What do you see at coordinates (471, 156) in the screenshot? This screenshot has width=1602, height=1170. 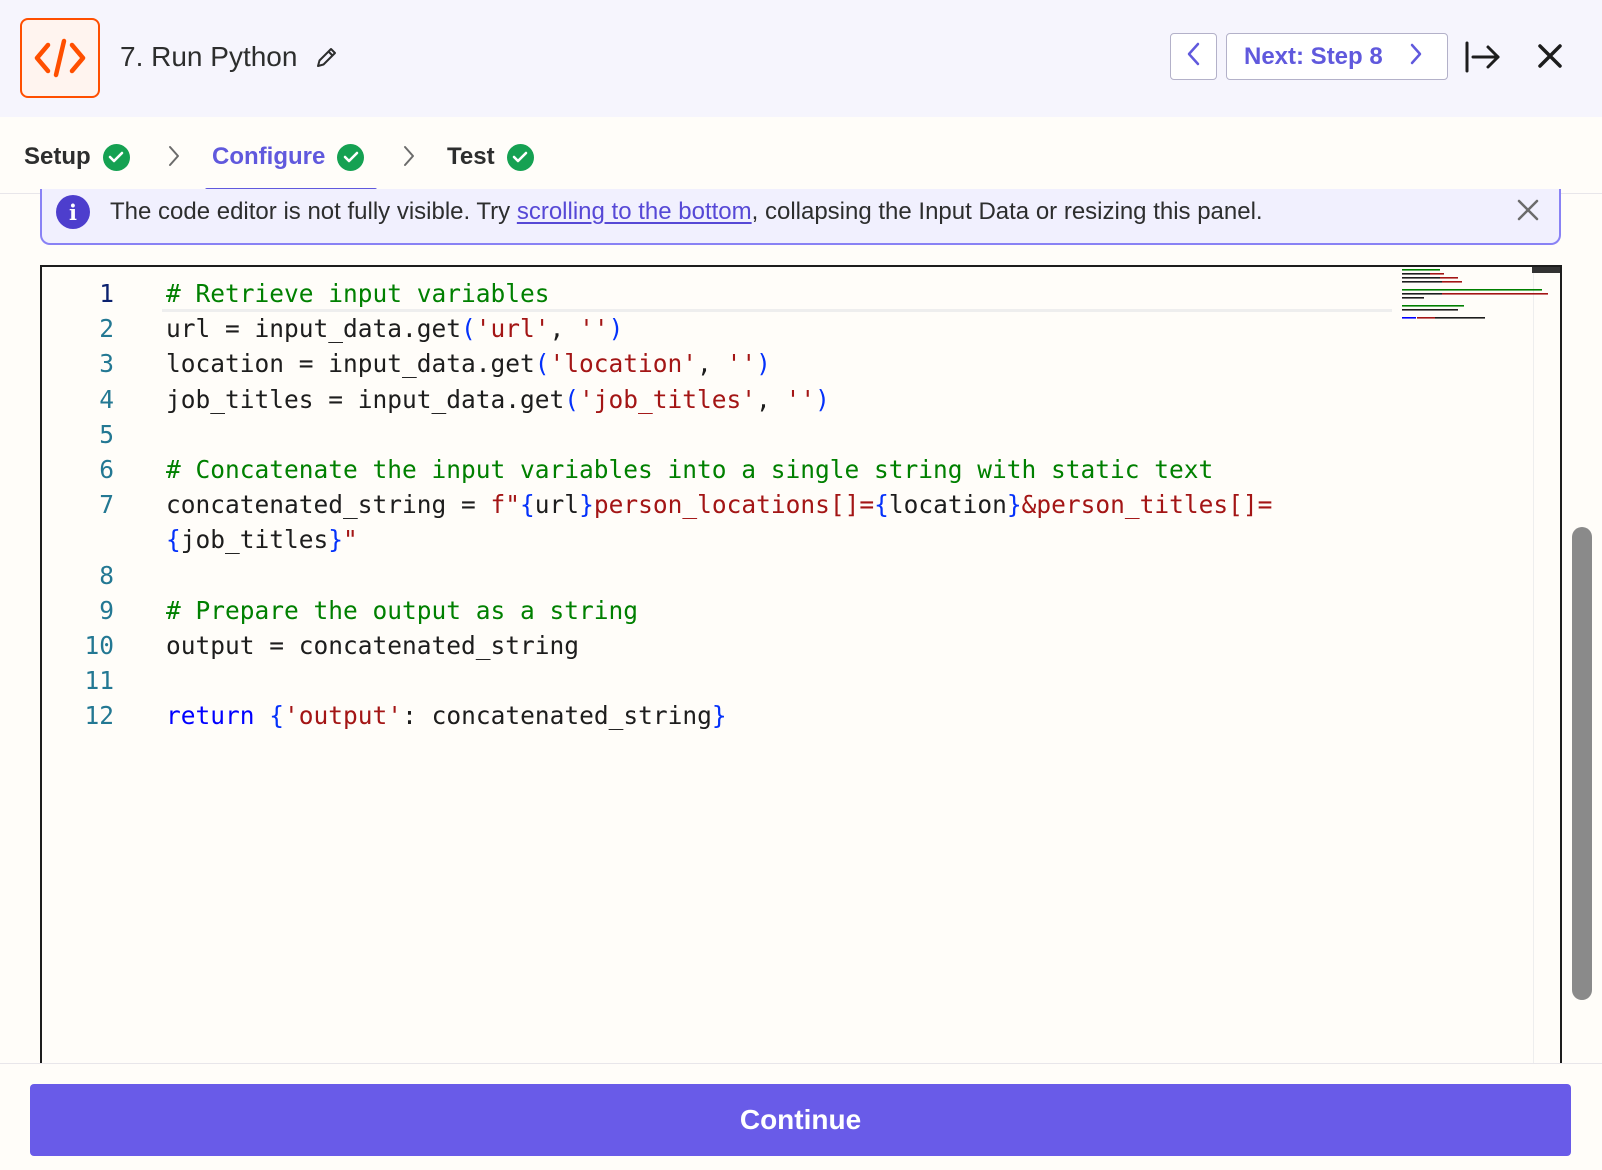 I see `tab-label: Test` at bounding box center [471, 156].